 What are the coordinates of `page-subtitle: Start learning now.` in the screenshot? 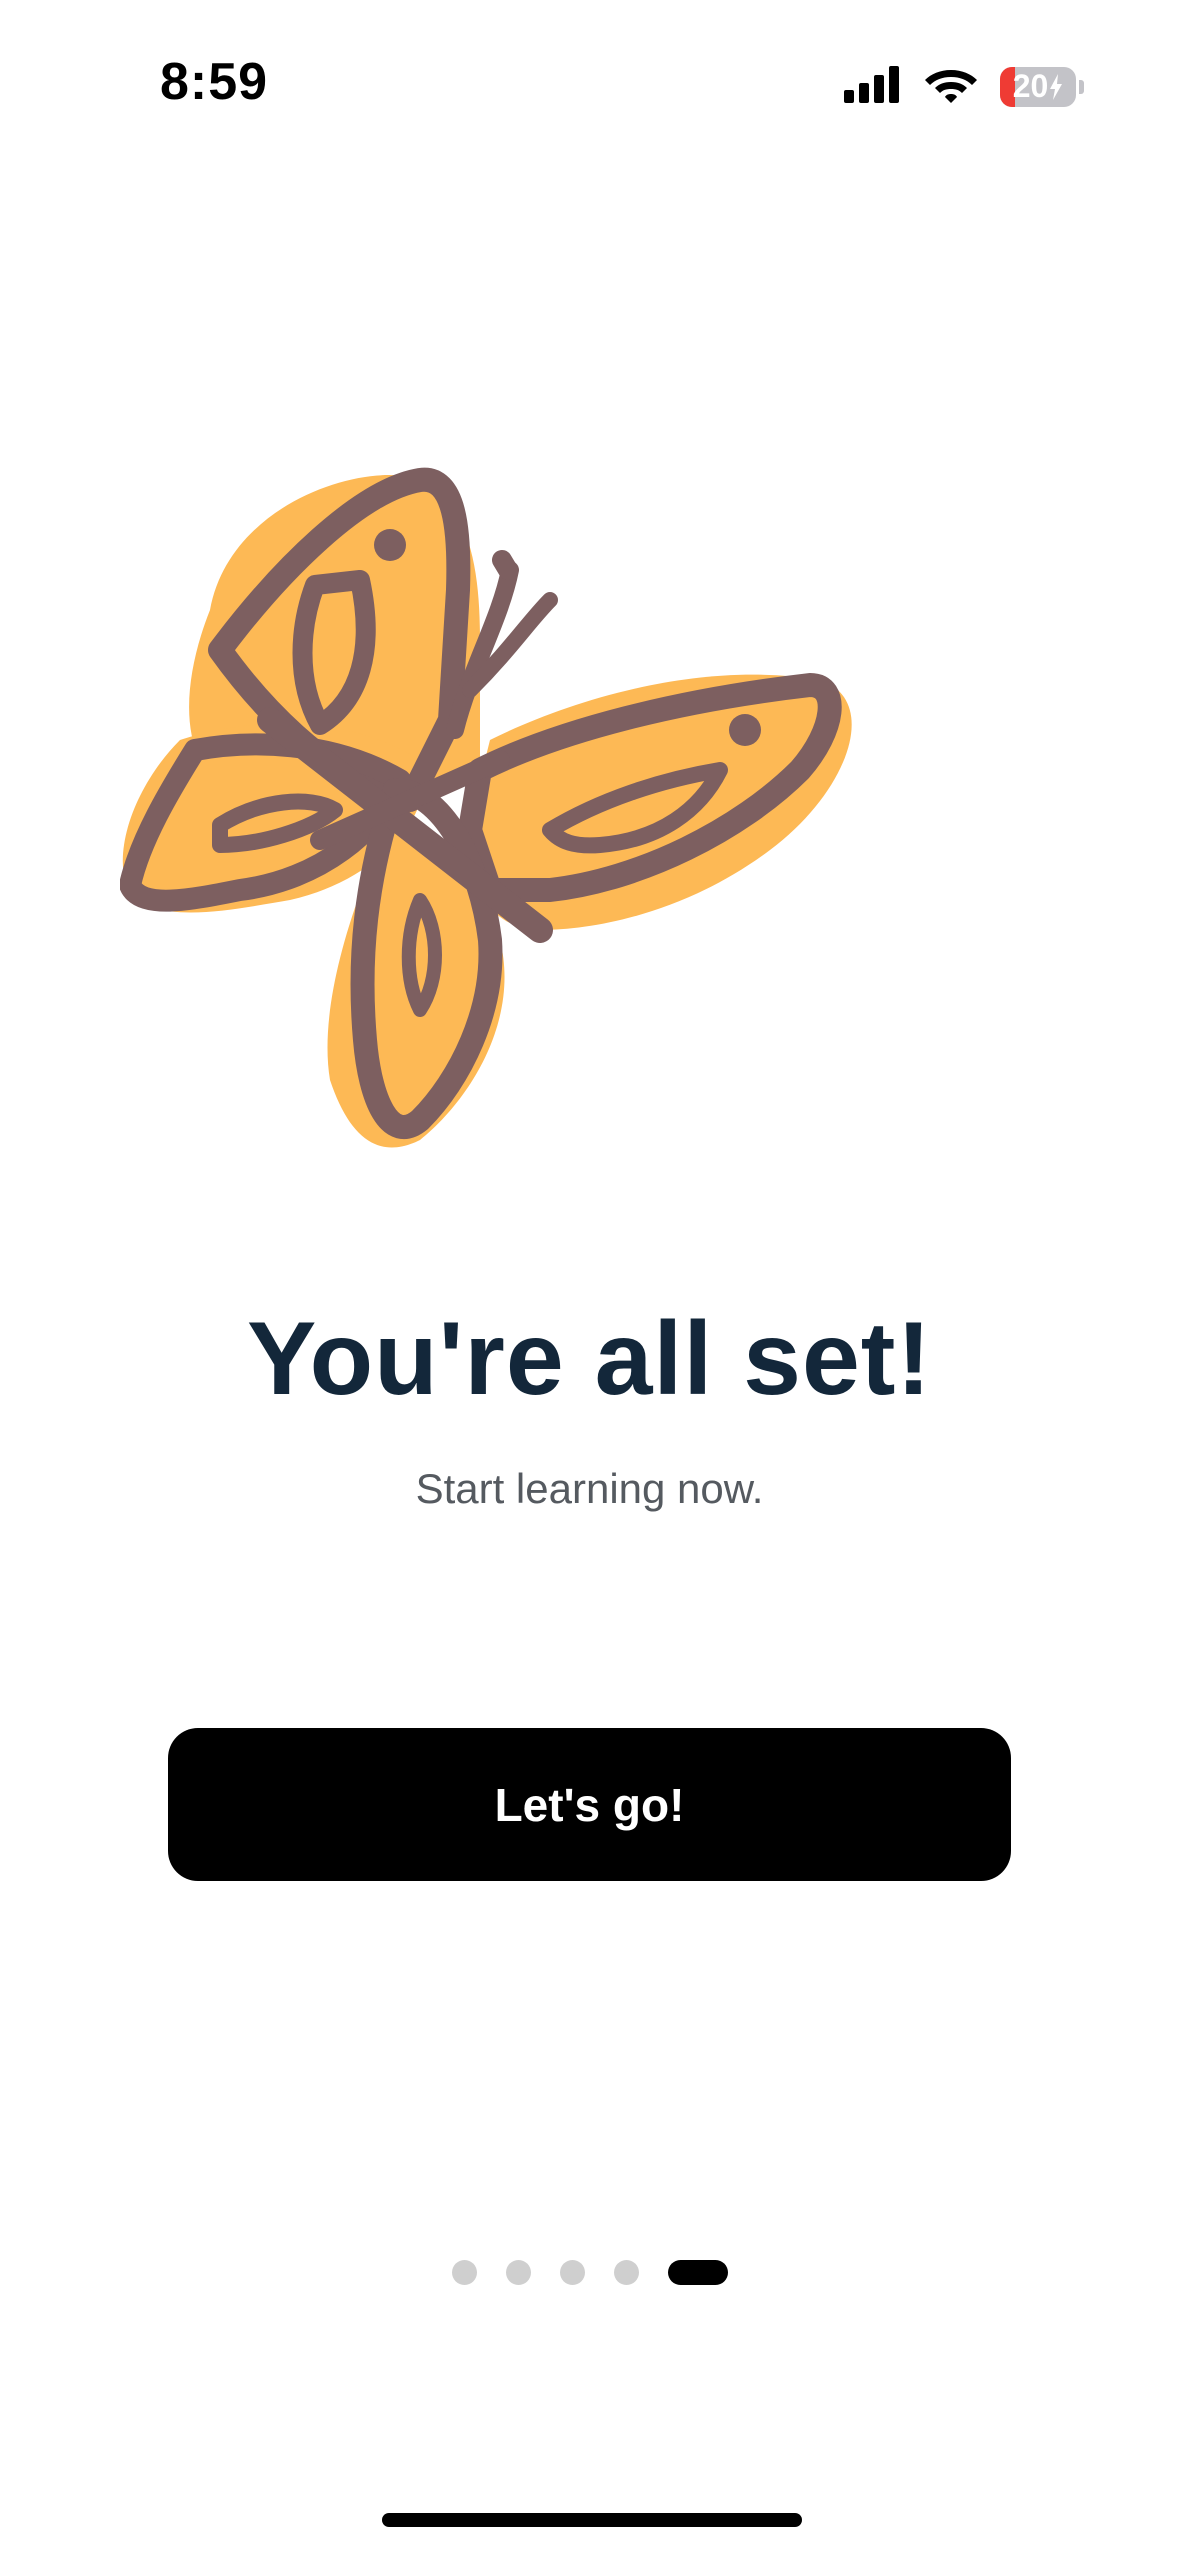 It's located at (589, 1488).